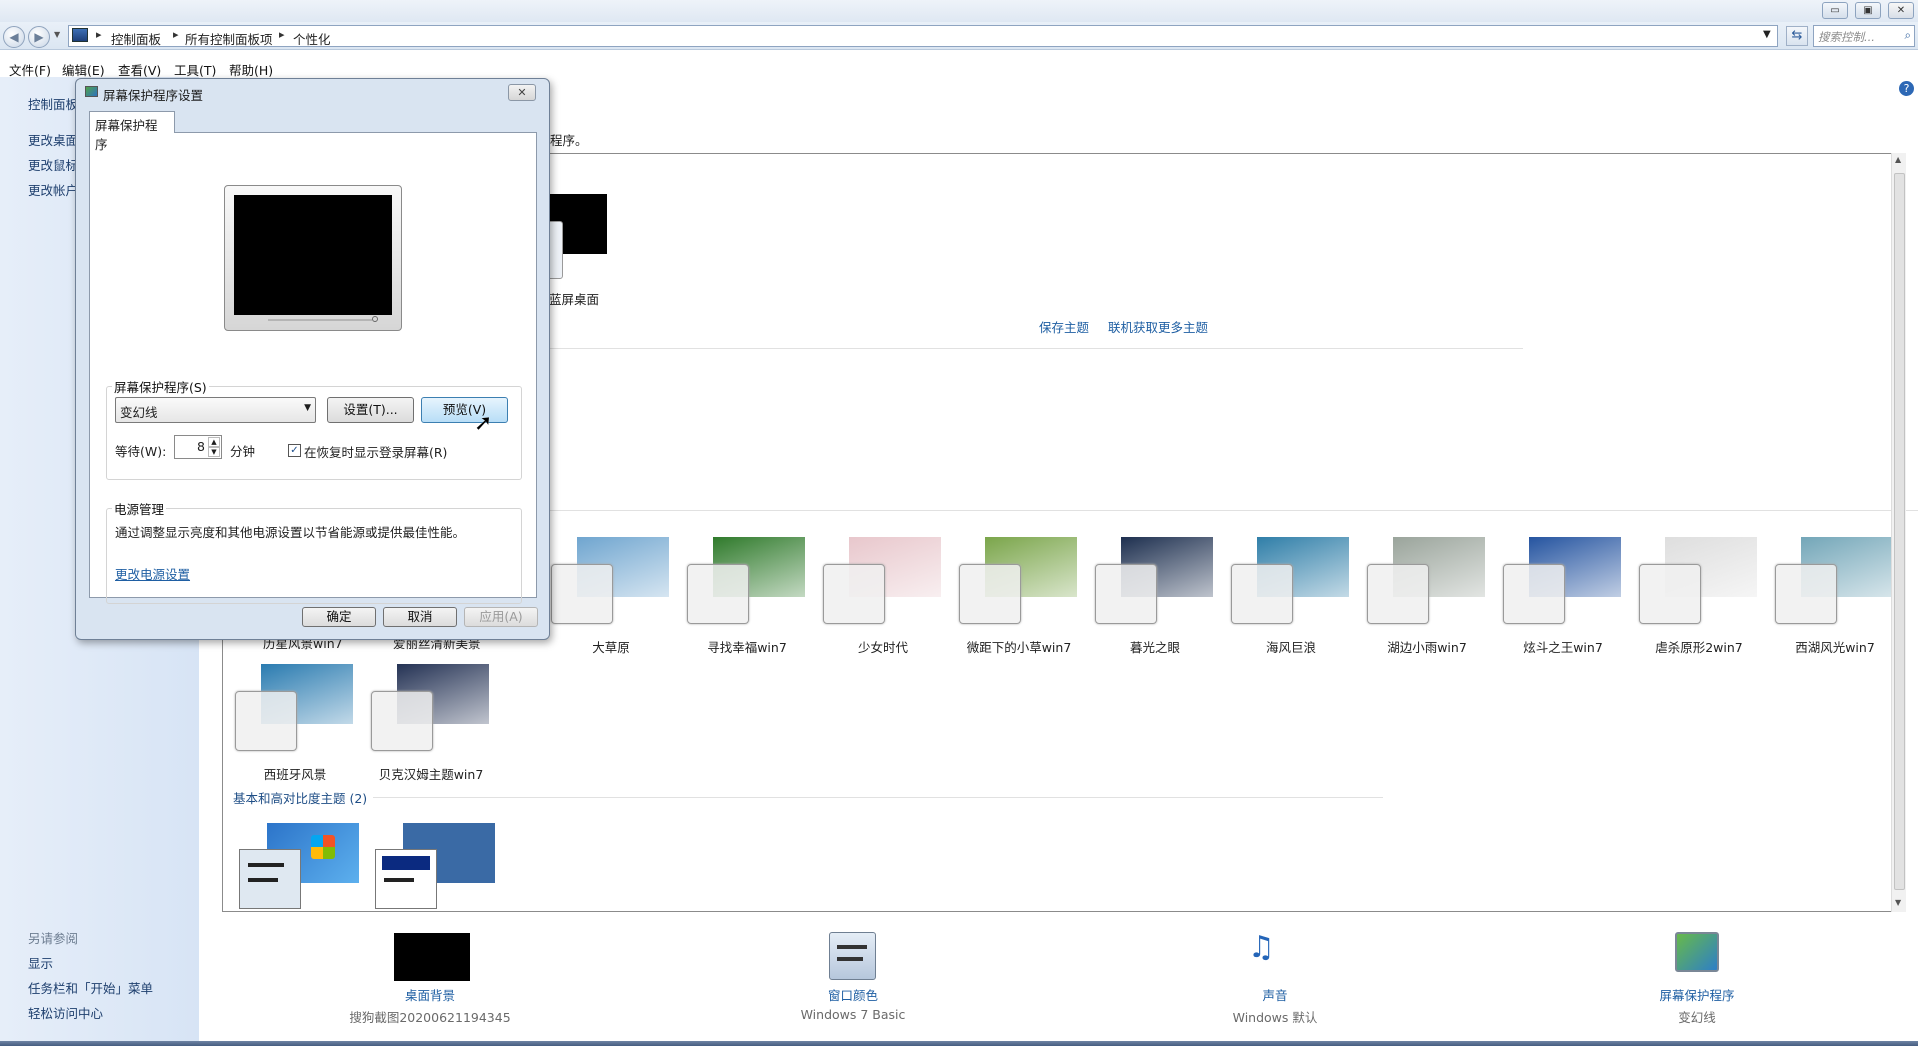 This screenshot has width=1918, height=1046. I want to click on close-button: ✕, so click(1901, 10).